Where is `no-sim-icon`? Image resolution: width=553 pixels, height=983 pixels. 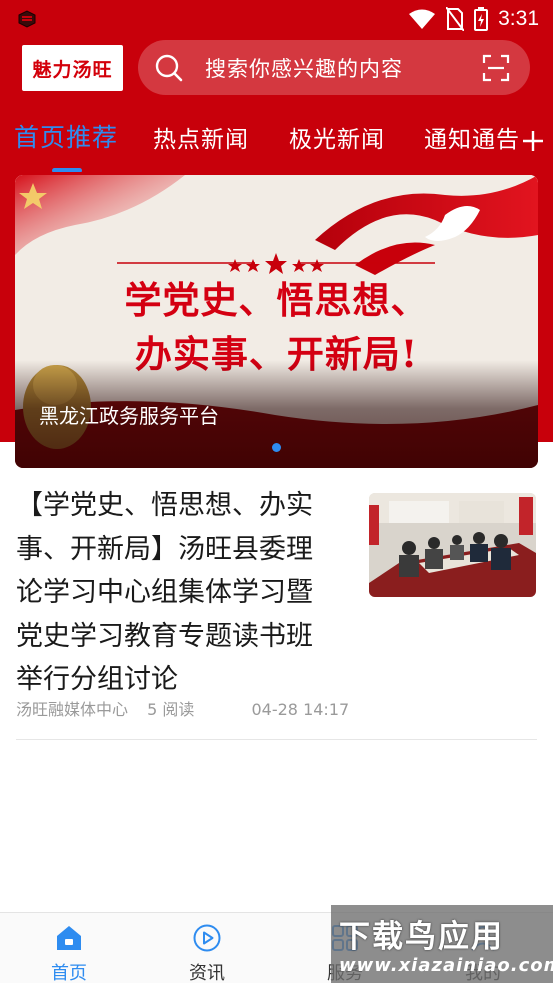
no-sim-icon is located at coordinates (455, 19).